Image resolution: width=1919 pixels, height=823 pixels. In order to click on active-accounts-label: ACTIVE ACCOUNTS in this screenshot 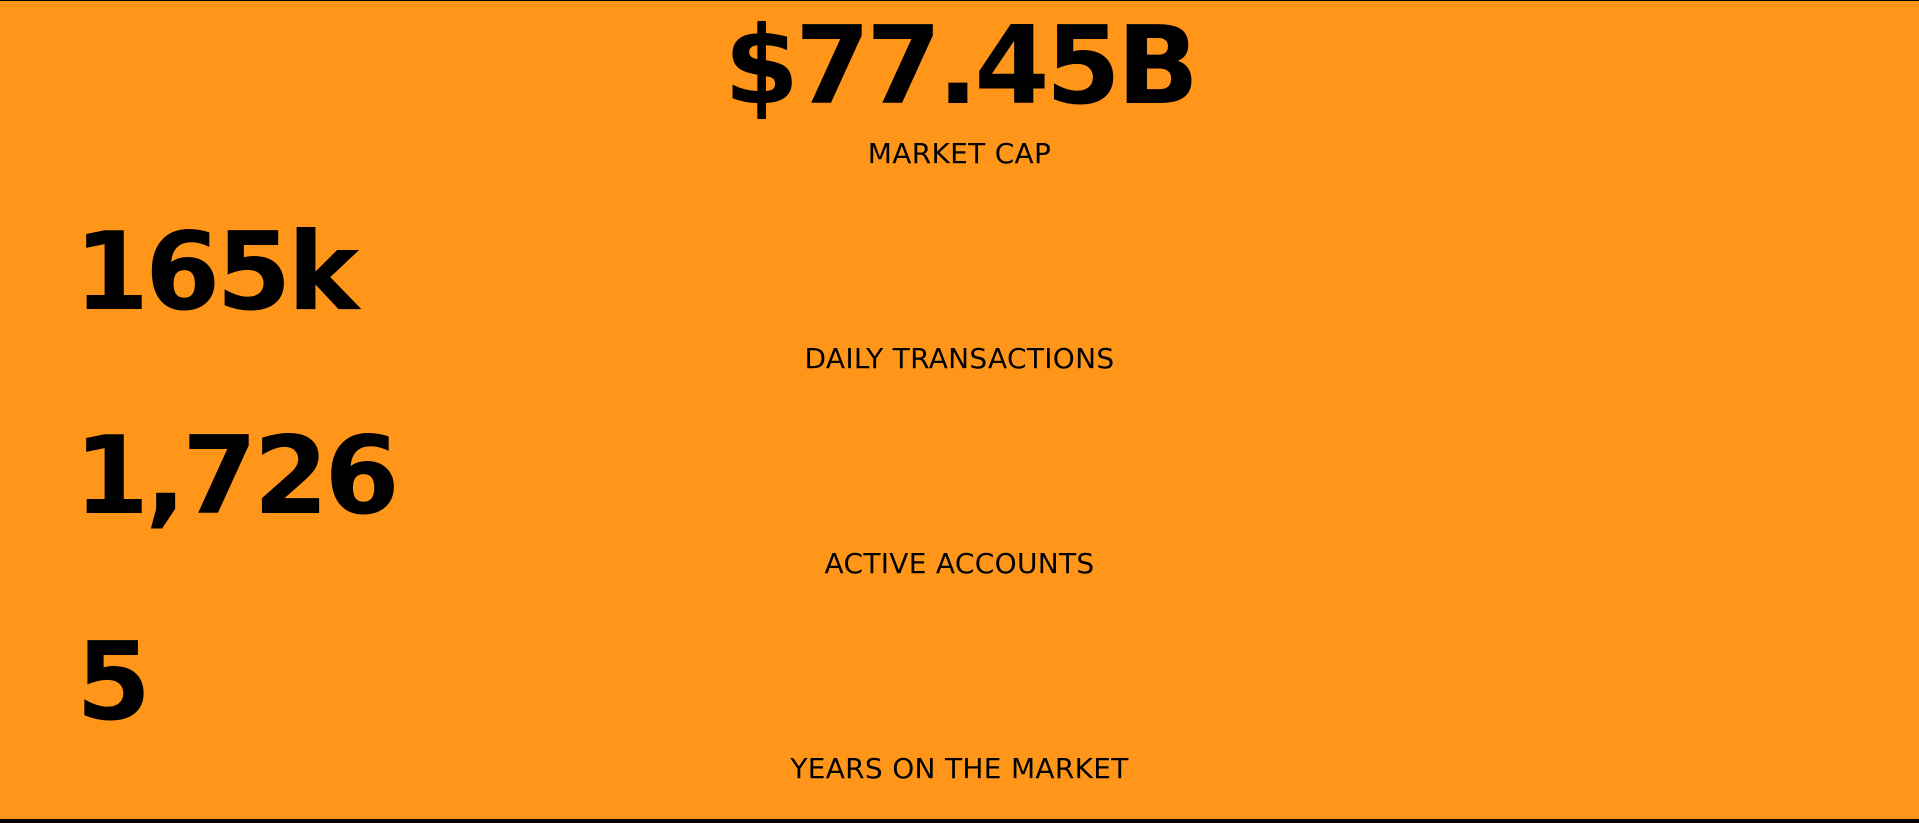, I will do `click(959, 563)`.